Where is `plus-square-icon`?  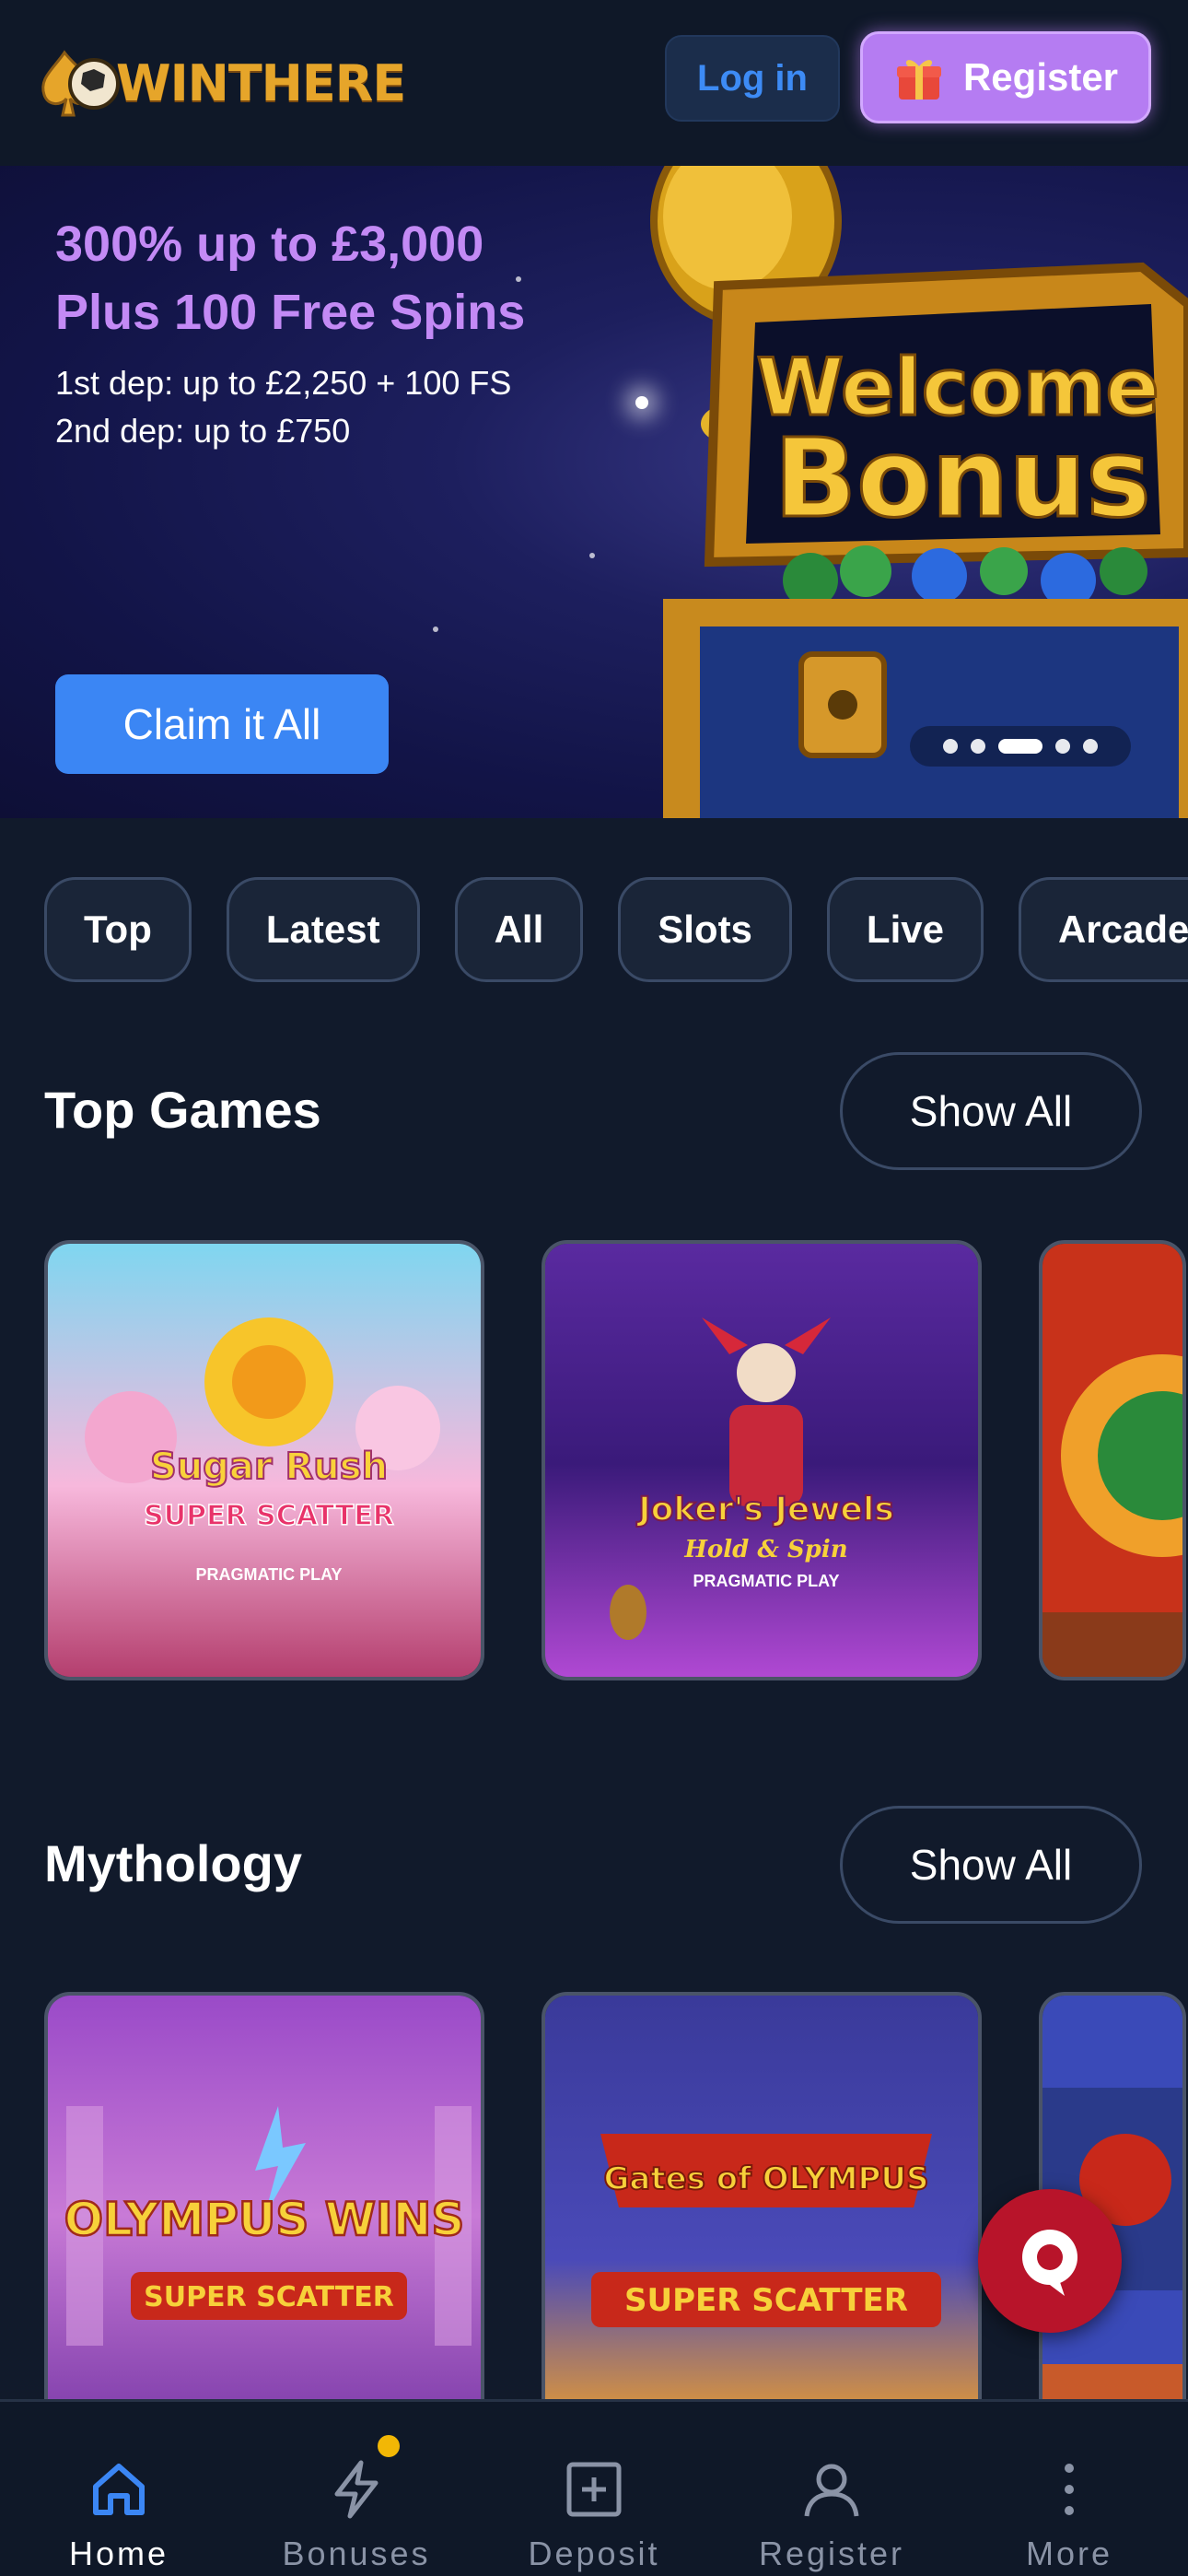 plus-square-icon is located at coordinates (594, 2489).